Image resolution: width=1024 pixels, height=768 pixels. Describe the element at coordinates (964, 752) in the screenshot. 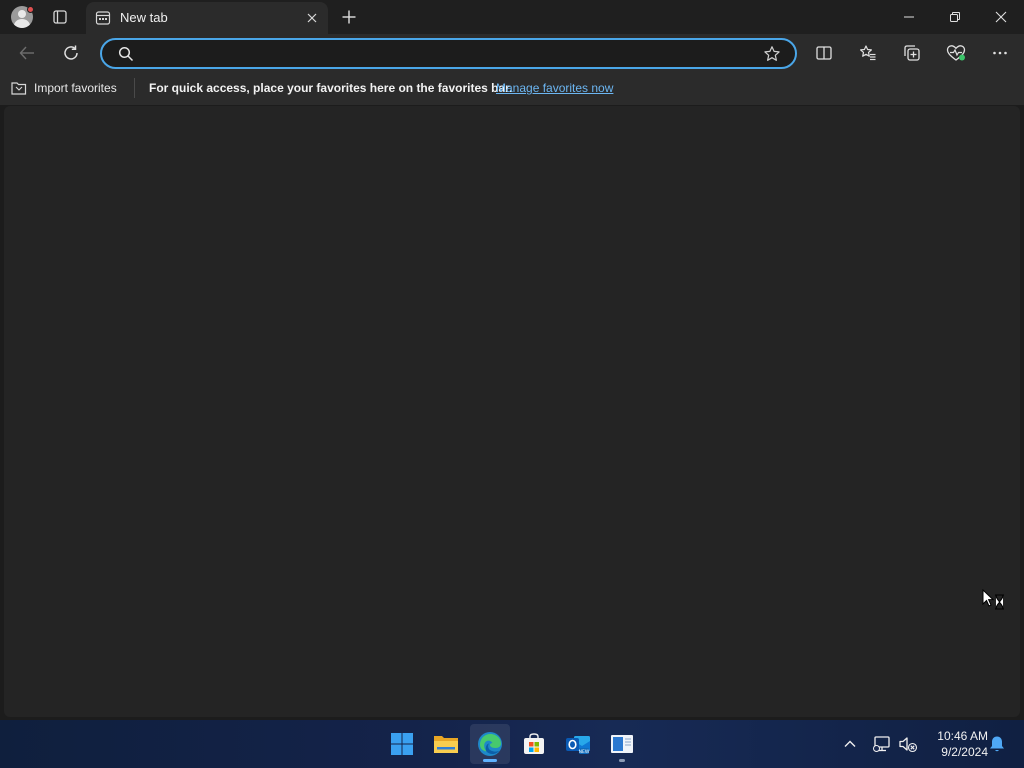

I see `clock-date: 9/2/2024` at that location.